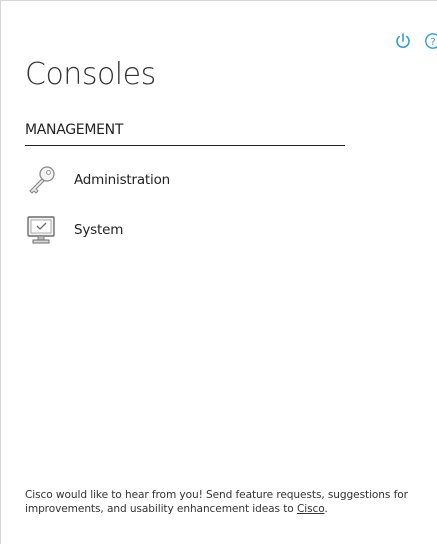 This screenshot has width=437, height=544. I want to click on console-menu: Administration System, so click(97, 213).